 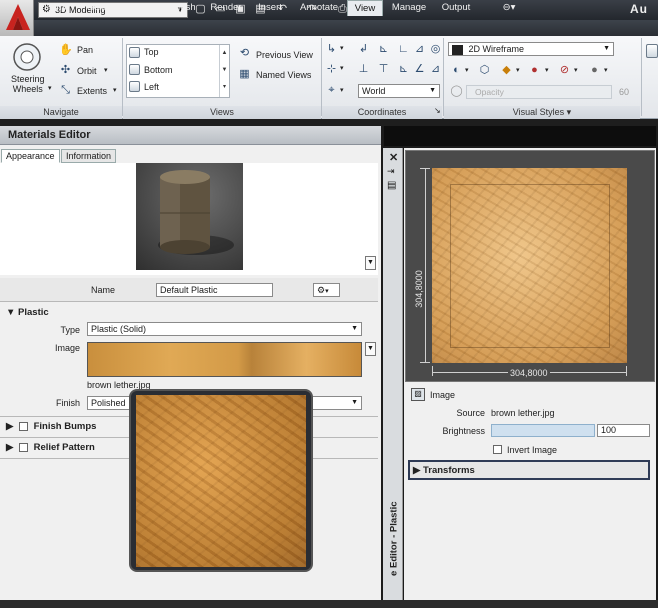 What do you see at coordinates (87, 71) in the screenshot?
I see `orbit-button: Orbit` at bounding box center [87, 71].